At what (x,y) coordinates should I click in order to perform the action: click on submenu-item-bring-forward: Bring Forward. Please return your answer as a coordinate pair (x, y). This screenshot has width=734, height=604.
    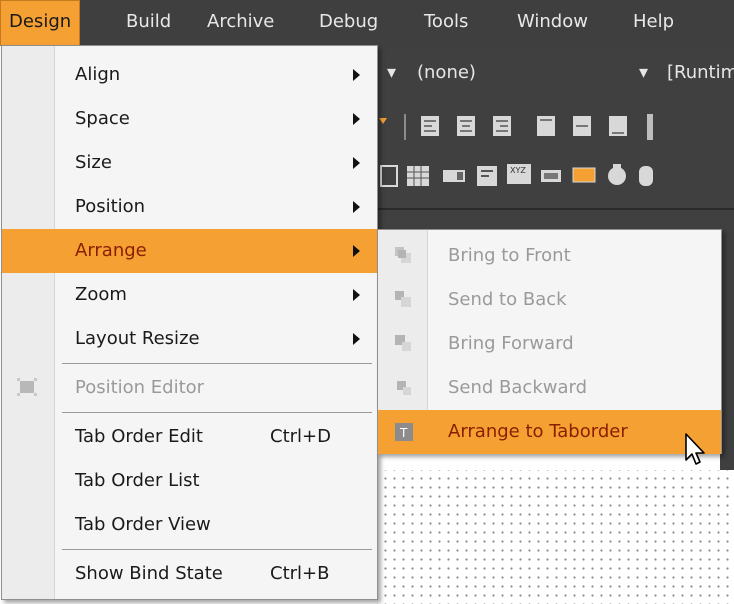
    Looking at the image, I should click on (549, 344).